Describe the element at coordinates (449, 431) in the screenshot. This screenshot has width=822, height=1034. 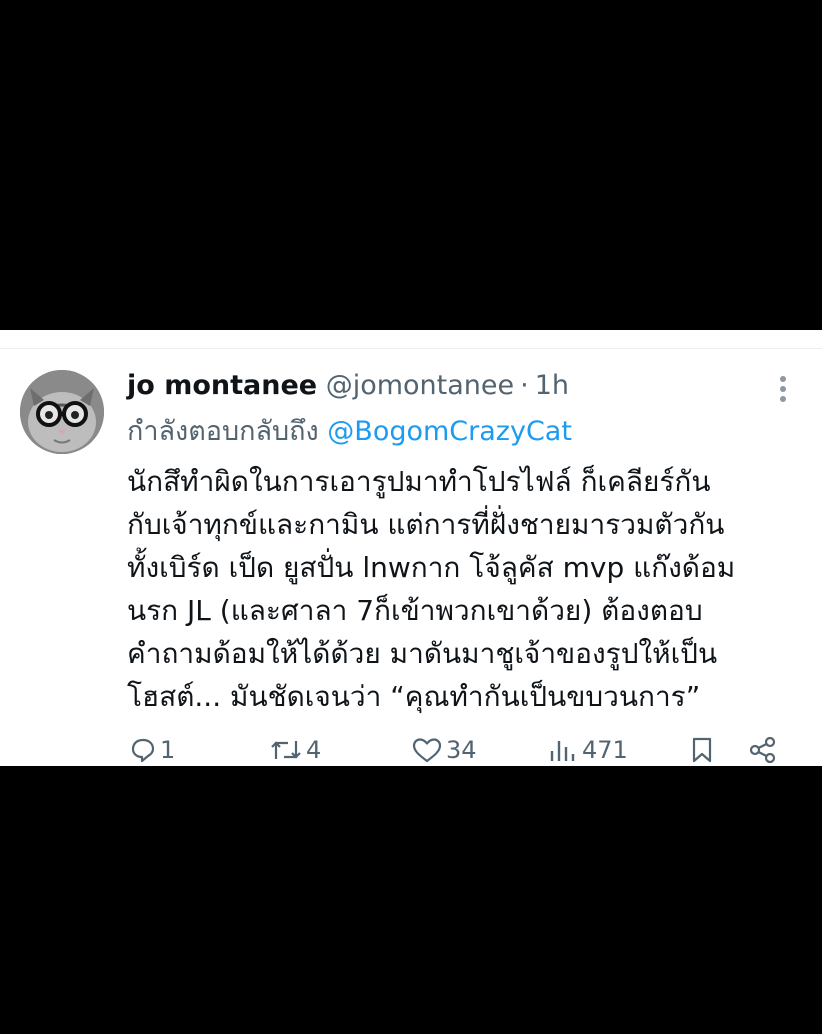
I see `reply-target-link: @BogomCrazyCat` at that location.